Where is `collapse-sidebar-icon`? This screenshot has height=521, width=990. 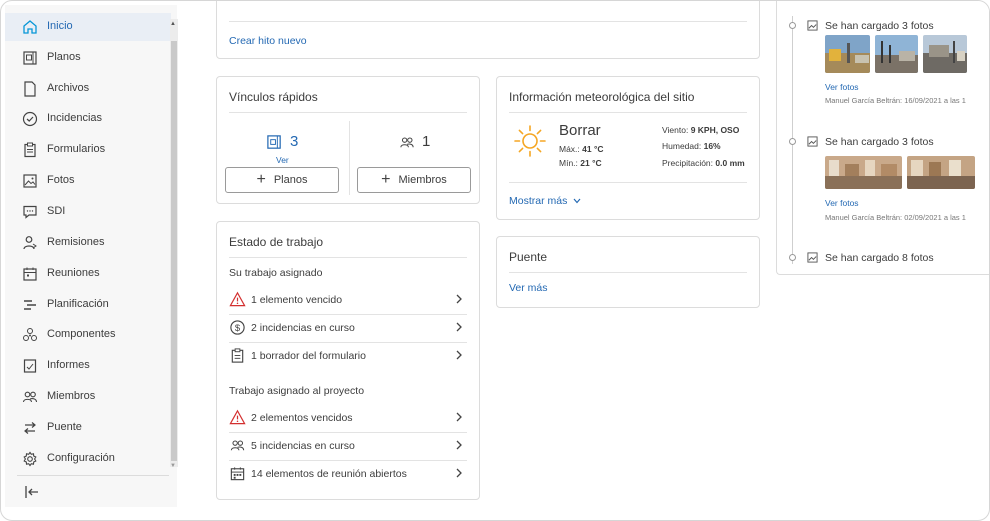 collapse-sidebar-icon is located at coordinates (32, 492).